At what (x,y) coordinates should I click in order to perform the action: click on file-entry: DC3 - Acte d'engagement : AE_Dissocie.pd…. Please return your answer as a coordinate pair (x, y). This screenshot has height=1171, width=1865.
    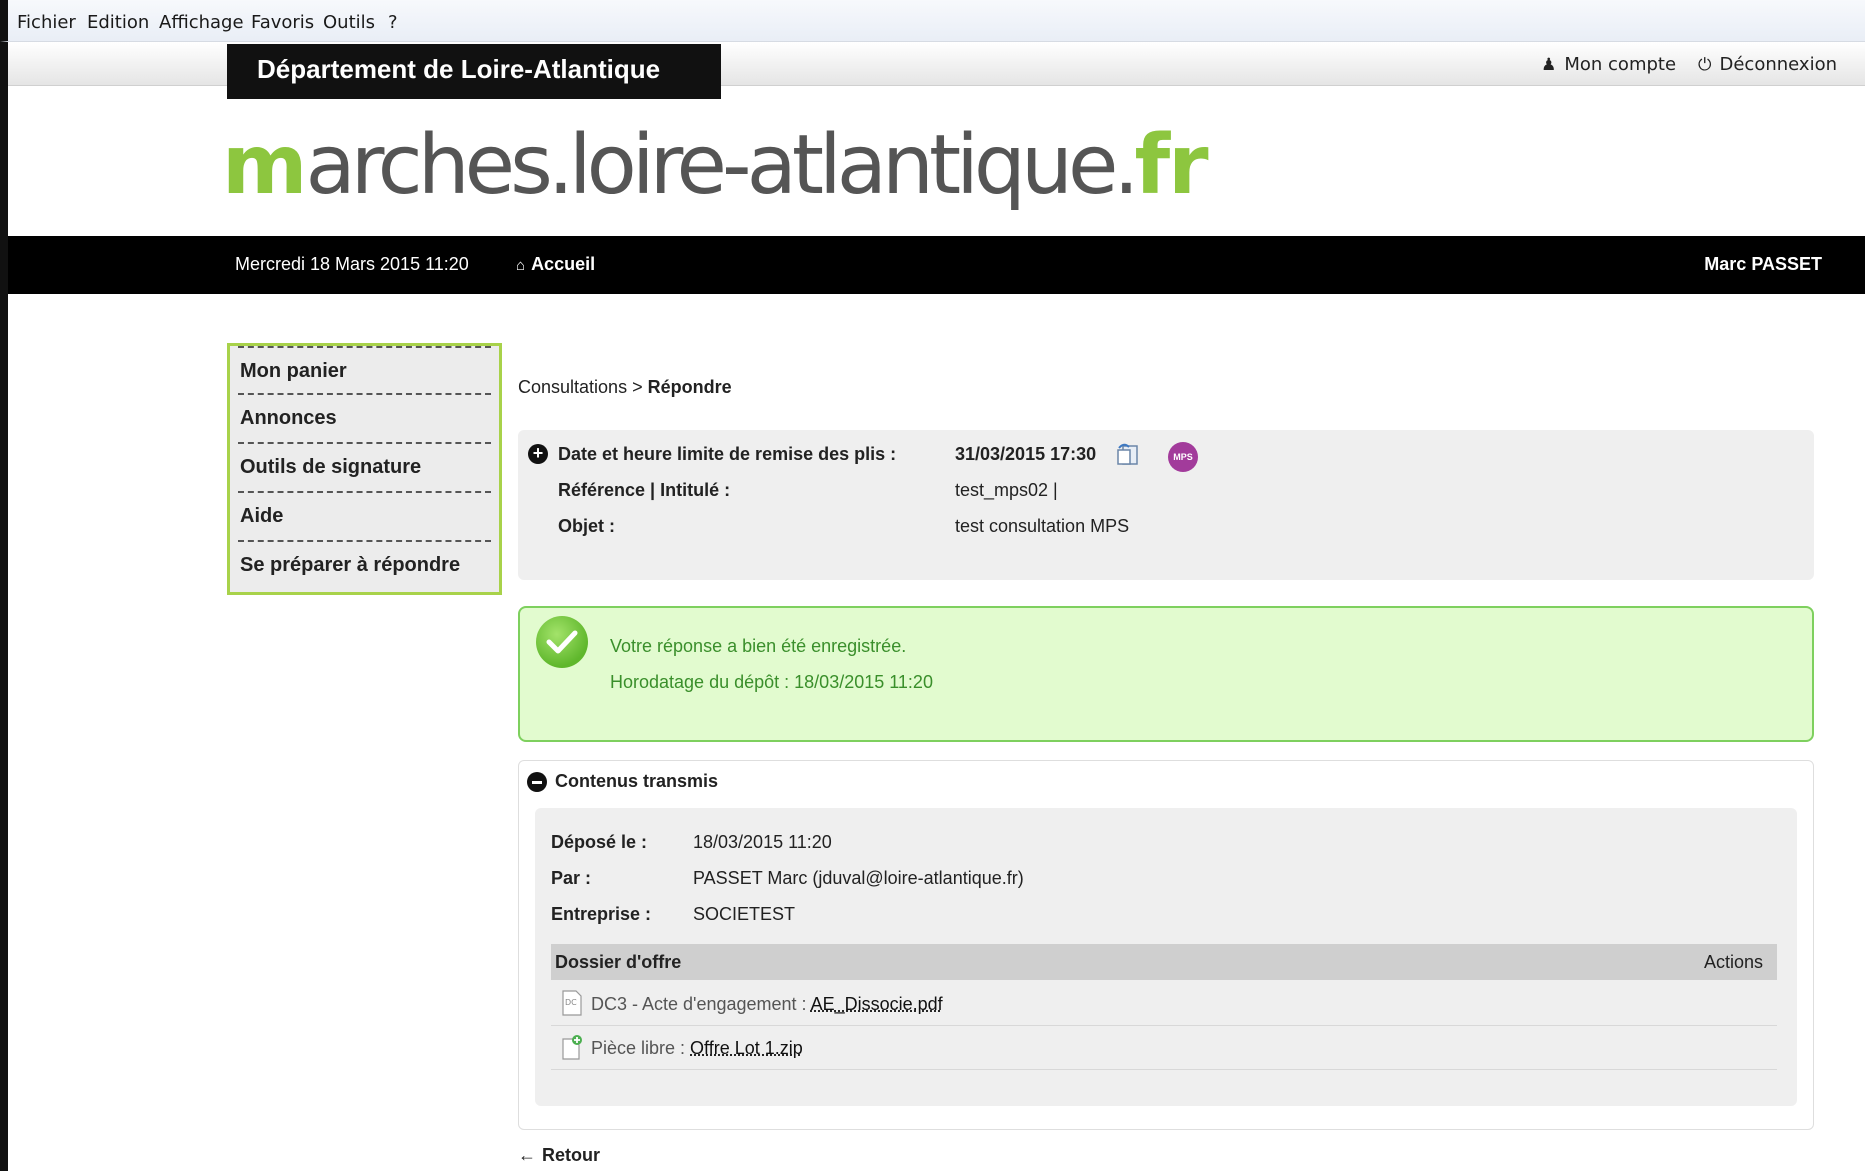
    Looking at the image, I should click on (767, 1004).